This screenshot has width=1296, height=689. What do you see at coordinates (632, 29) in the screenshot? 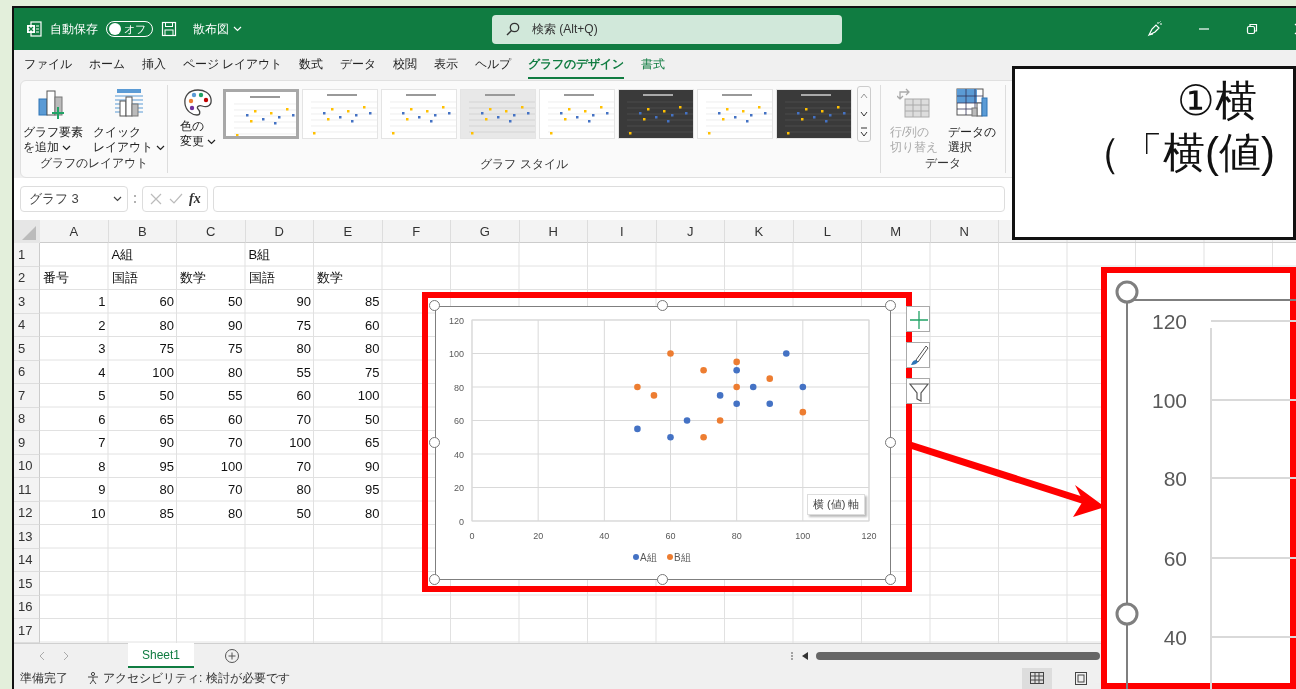
I see `search-field: 検索 (Alt+Q)` at bounding box center [632, 29].